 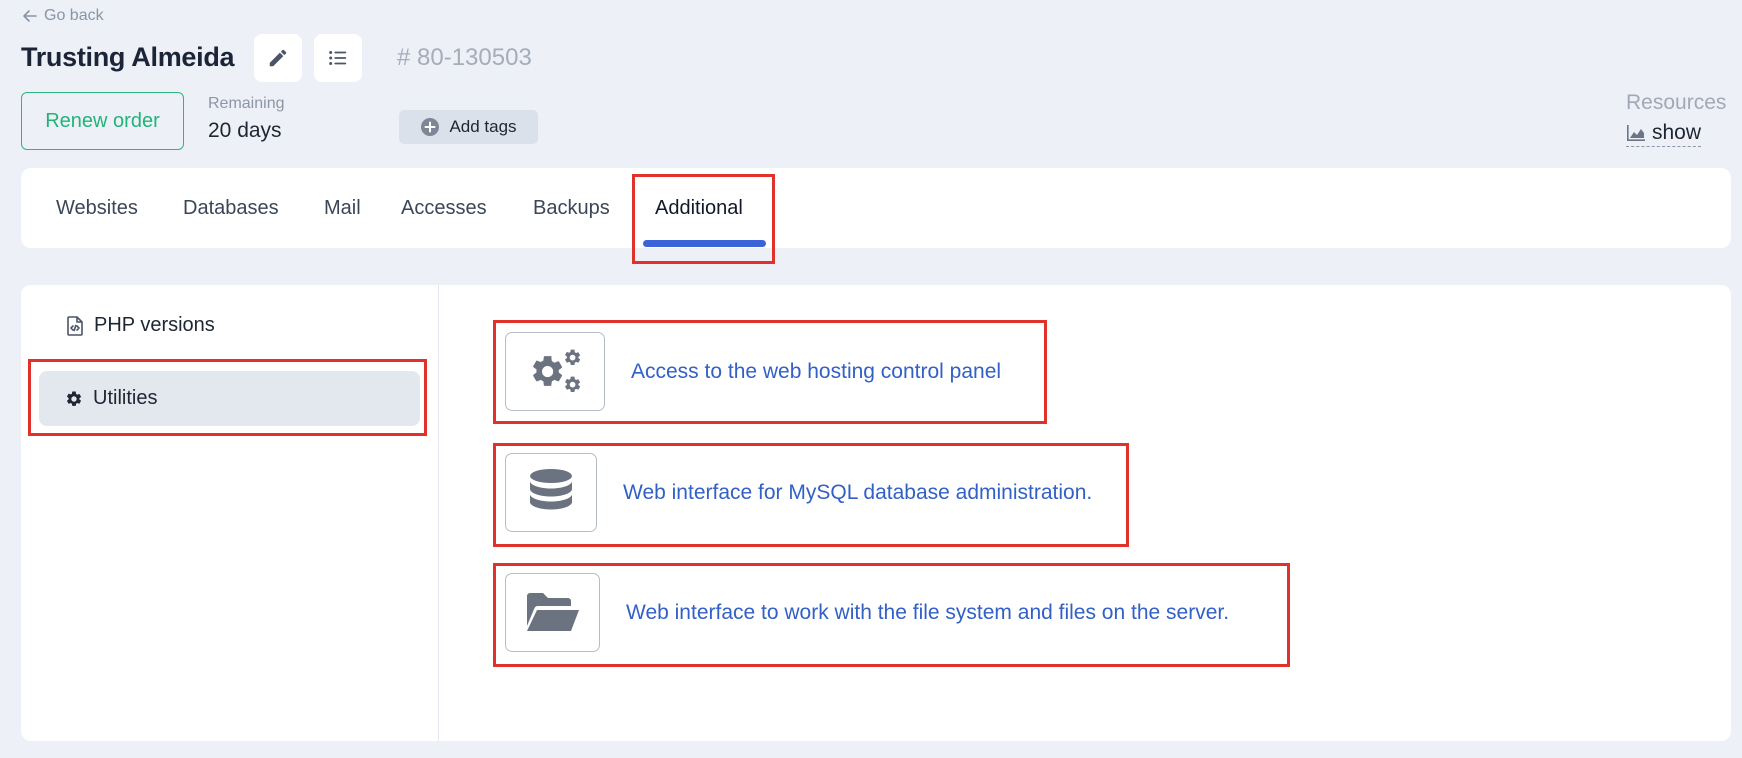 What do you see at coordinates (816, 372) in the screenshot?
I see `utility-label: Access to the web hosting control panel` at bounding box center [816, 372].